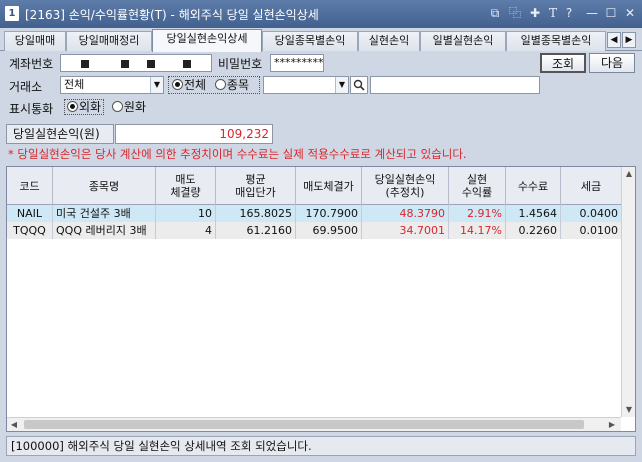 This screenshot has height=462, width=642. Describe the element at coordinates (306, 85) in the screenshot. I see `symbol-code-input: ▼` at that location.